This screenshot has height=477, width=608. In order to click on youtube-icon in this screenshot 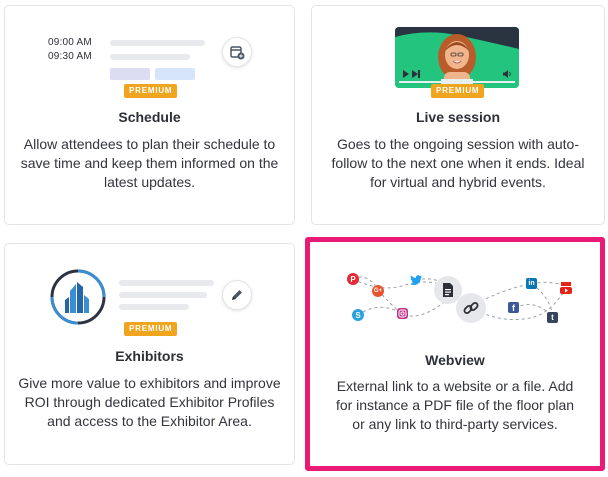, I will do `click(566, 288)`.